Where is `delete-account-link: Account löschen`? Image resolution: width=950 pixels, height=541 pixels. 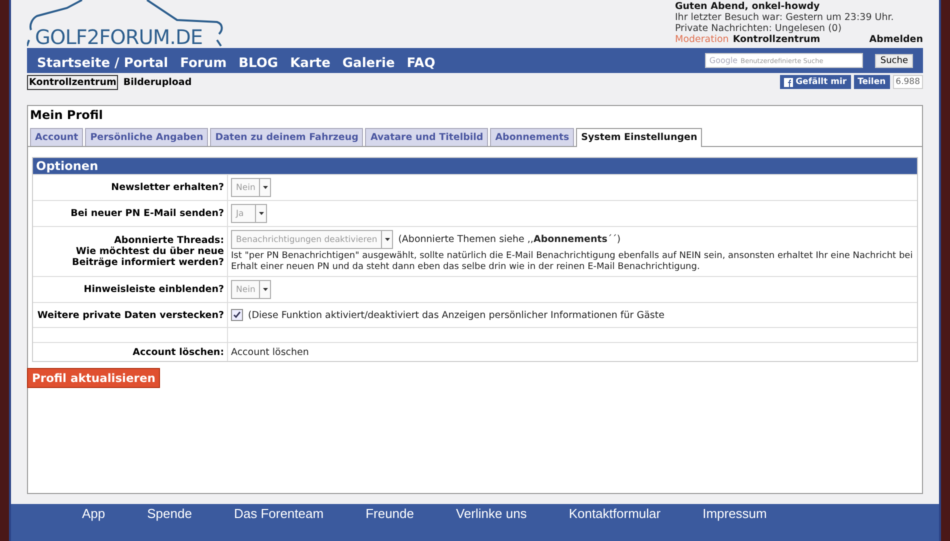 delete-account-link: Account löschen is located at coordinates (572, 352).